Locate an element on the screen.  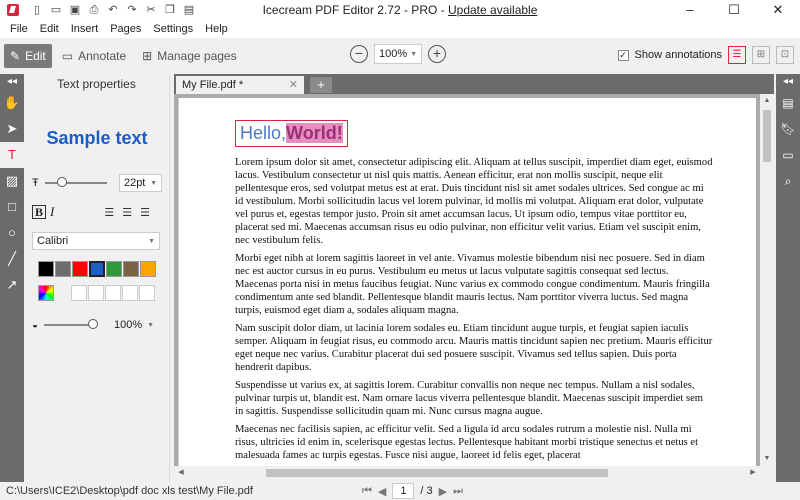
select-arrow-icon: ➤ is located at coordinates (12, 129).